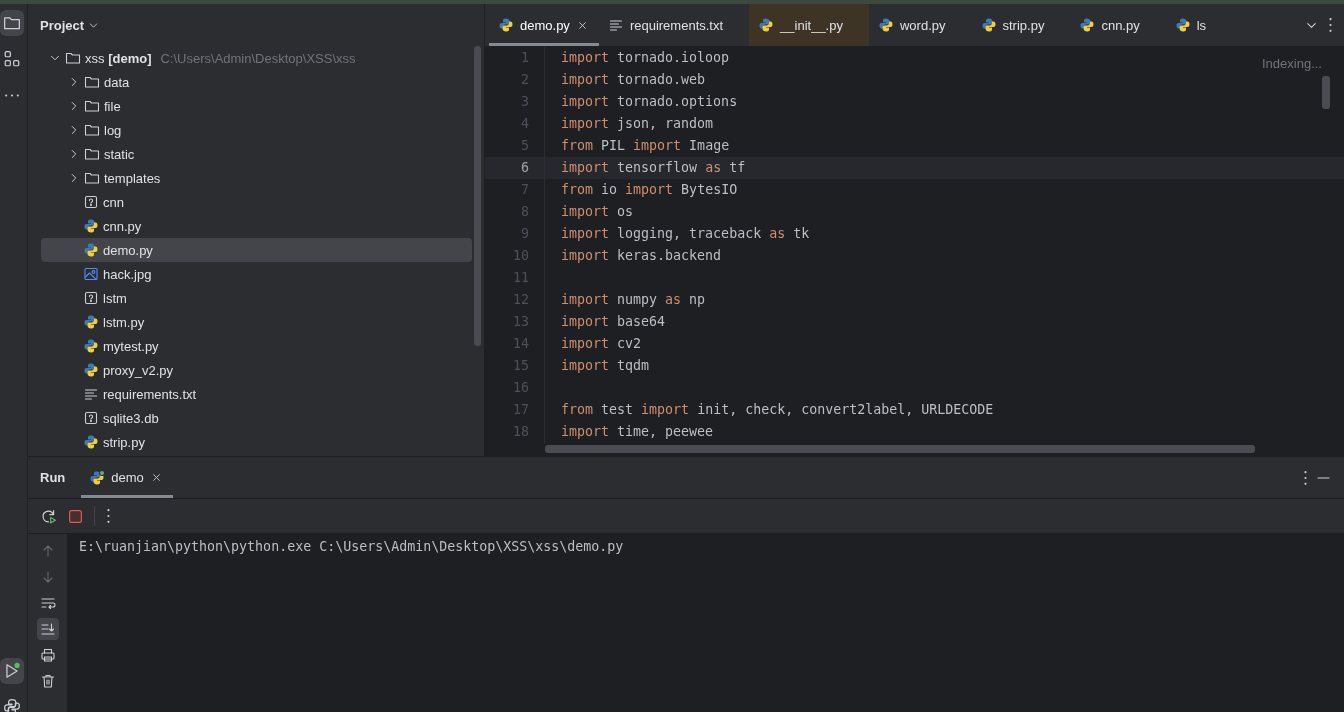  Describe the element at coordinates (47, 655) in the screenshot. I see `printer-icon` at that location.